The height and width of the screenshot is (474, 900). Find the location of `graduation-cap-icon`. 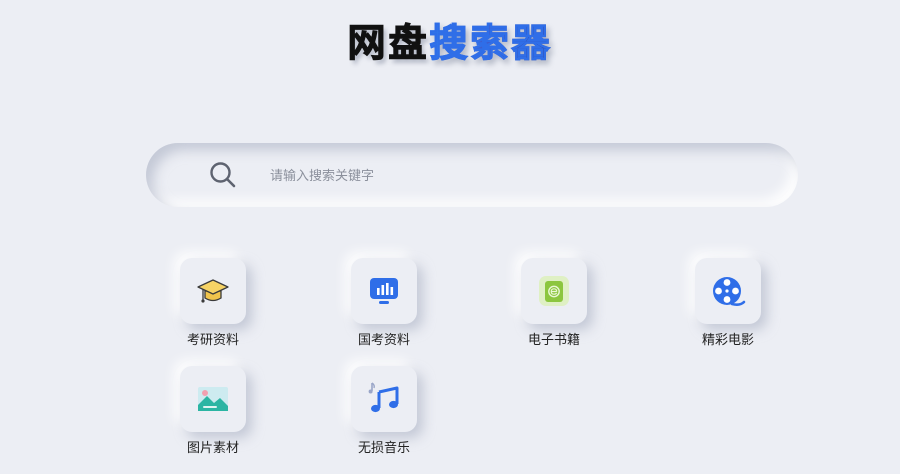

graduation-cap-icon is located at coordinates (213, 291).